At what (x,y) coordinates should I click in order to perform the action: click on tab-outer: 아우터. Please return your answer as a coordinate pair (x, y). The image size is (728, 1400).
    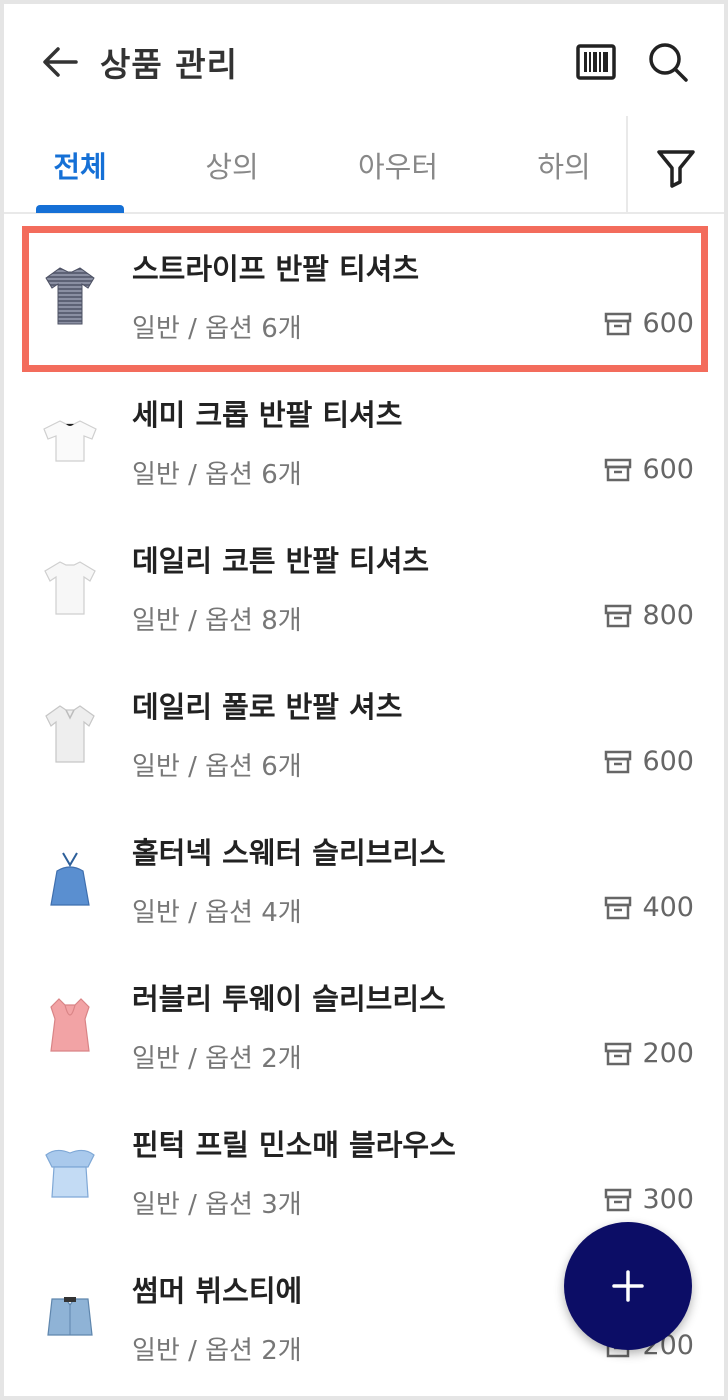
    Looking at the image, I should click on (398, 165).